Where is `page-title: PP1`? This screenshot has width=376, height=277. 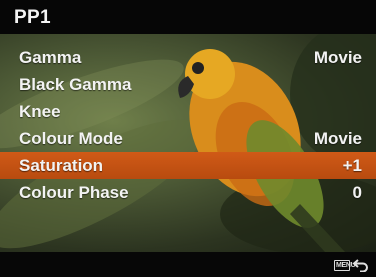 page-title: PP1 is located at coordinates (32, 17).